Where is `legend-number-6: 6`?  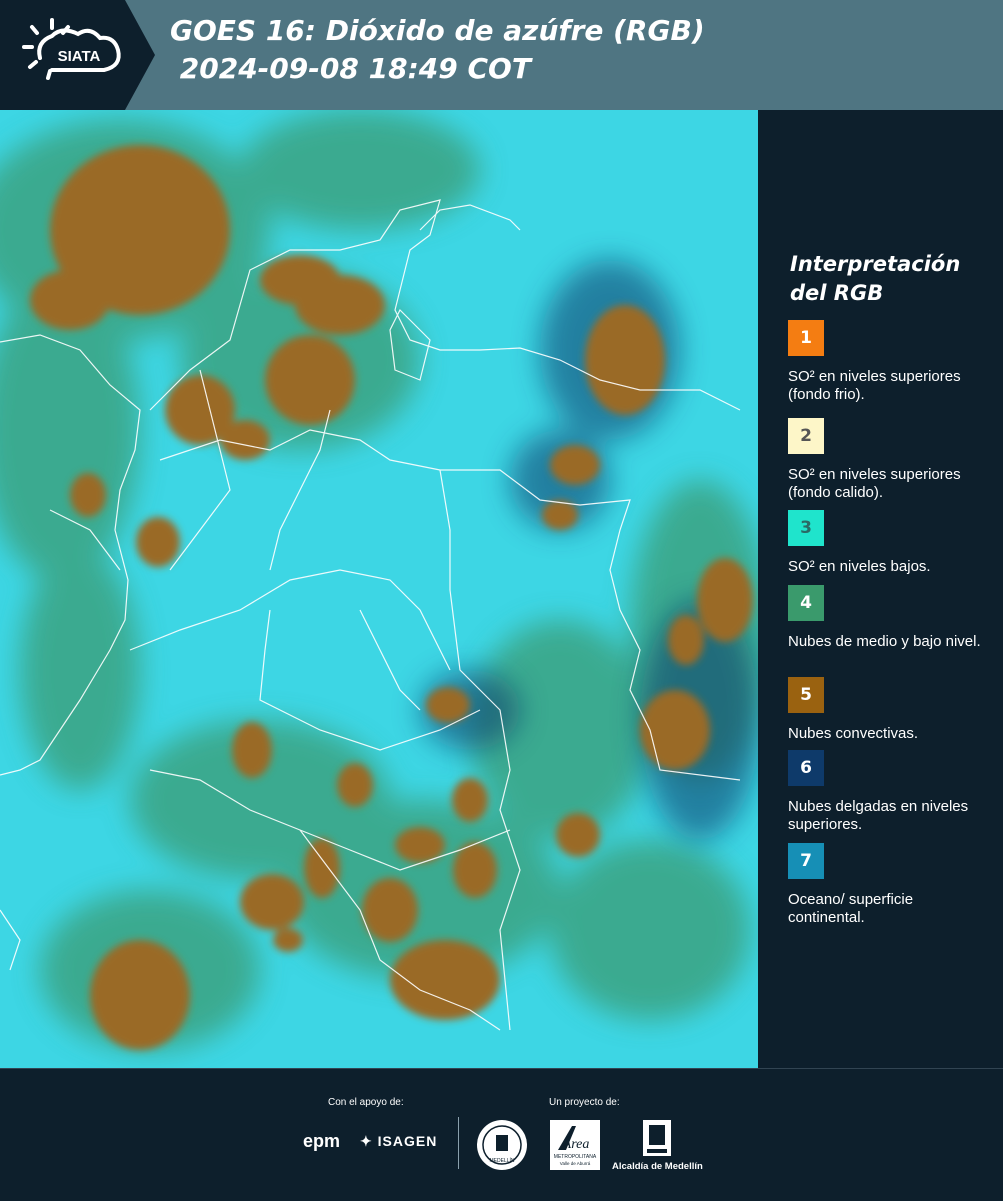
legend-number-6: 6 is located at coordinates (806, 768).